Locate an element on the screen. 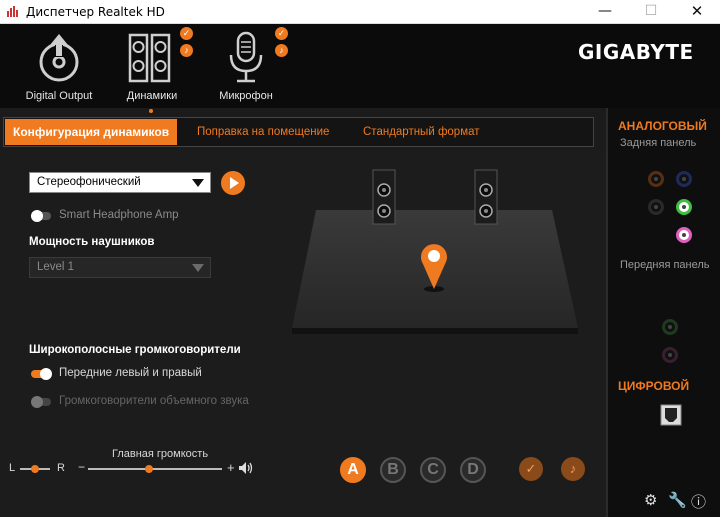 This screenshot has width=720, height=517. smart-headphone-toggle is located at coordinates (41, 216).